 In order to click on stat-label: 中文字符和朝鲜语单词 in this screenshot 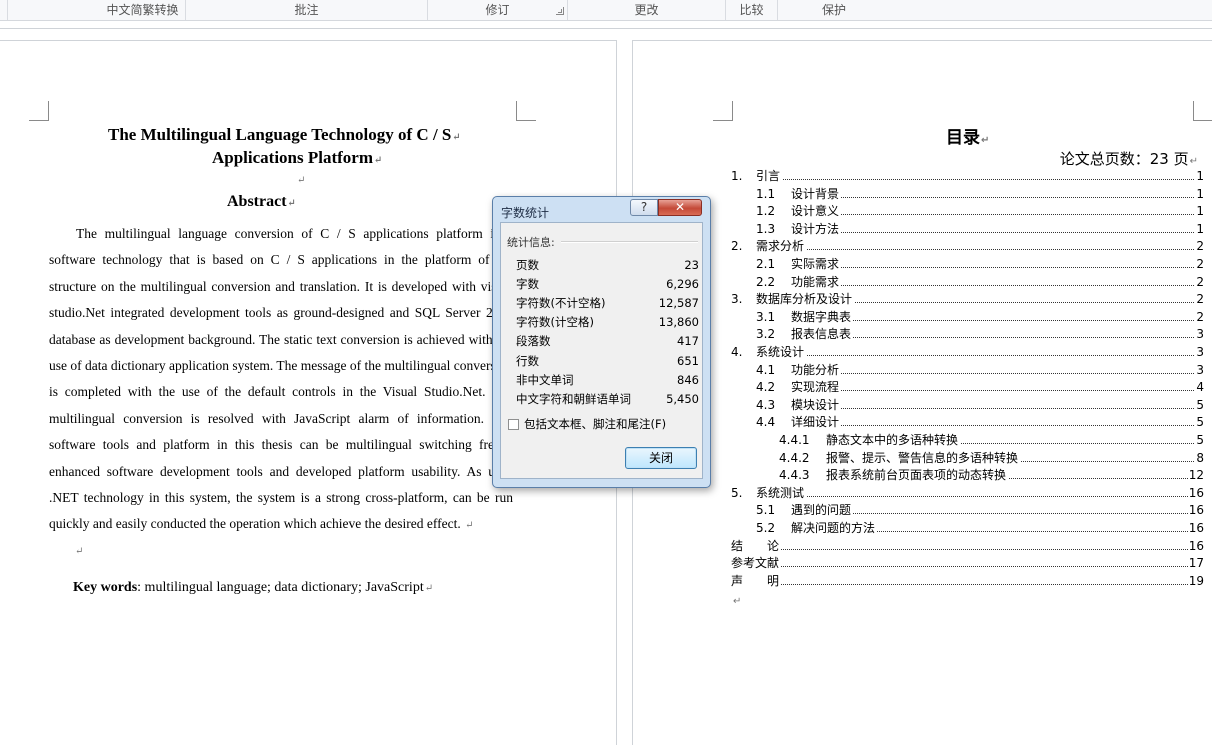, I will do `click(573, 398)`.